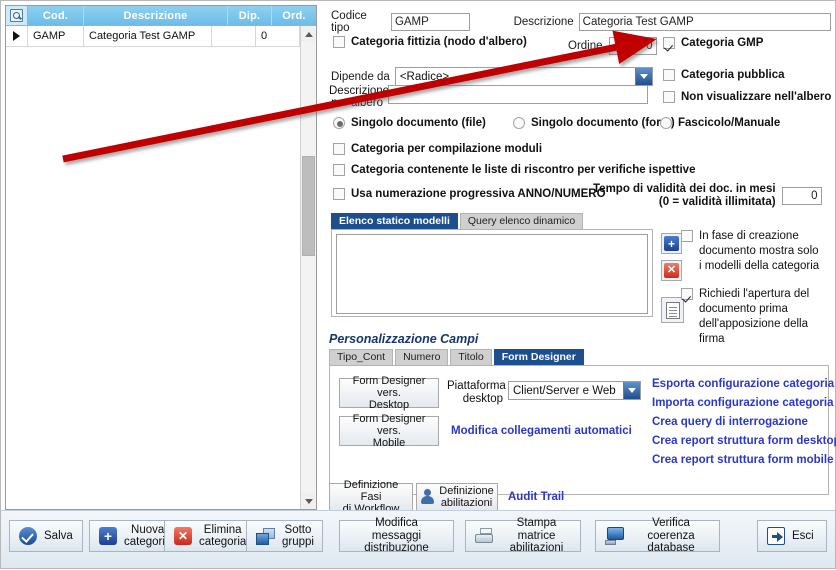 The image size is (836, 570). What do you see at coordinates (339, 123) in the screenshot?
I see `radio-singolo-documento-file` at bounding box center [339, 123].